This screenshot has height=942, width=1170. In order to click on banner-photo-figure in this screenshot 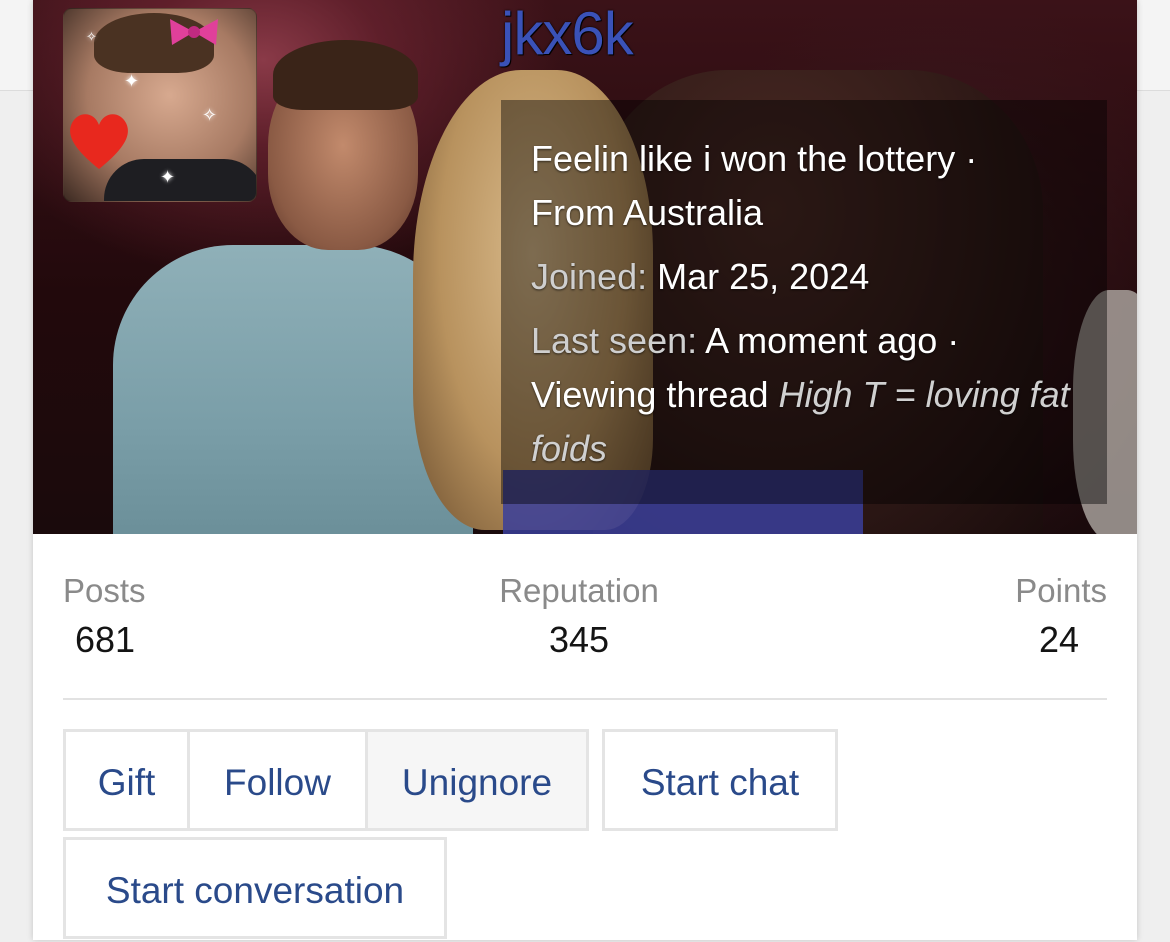, I will do `click(345, 75)`.